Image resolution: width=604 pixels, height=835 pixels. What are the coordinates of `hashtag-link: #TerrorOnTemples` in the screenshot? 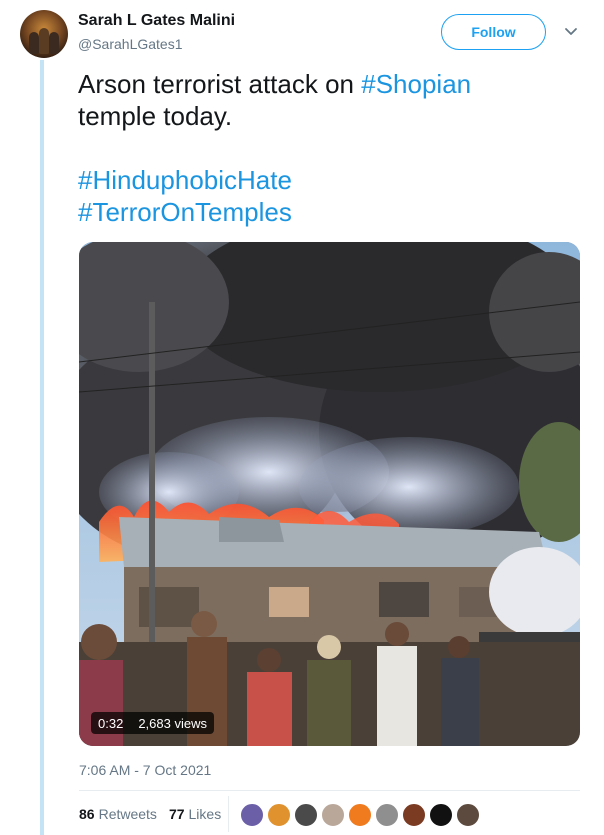 It's located at (328, 212).